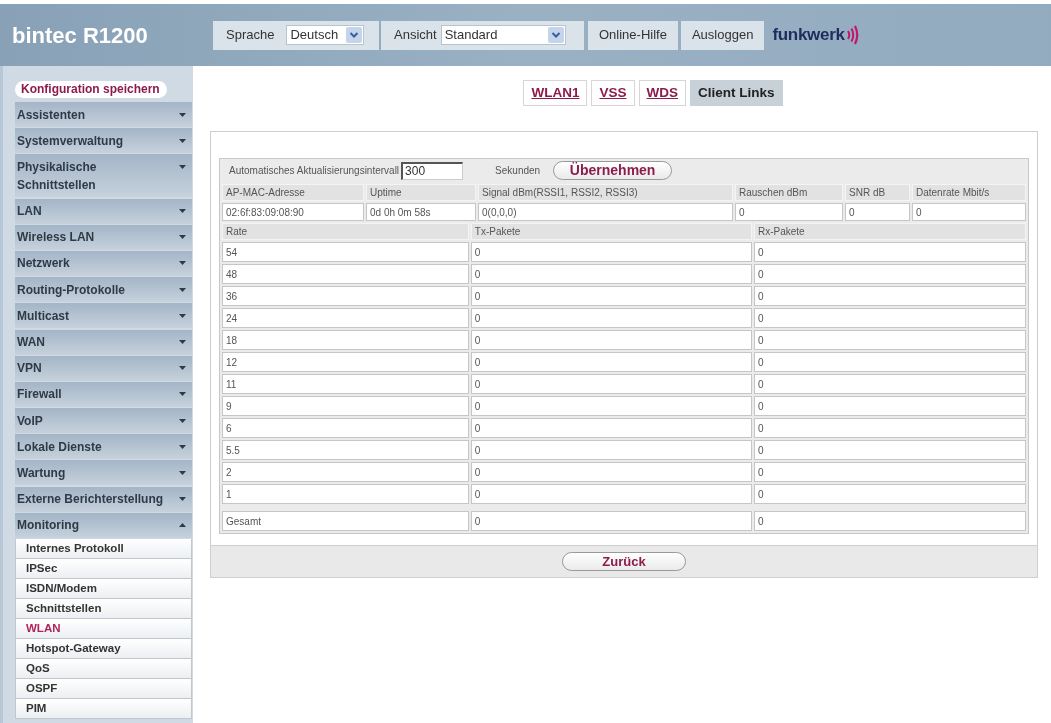 Image resolution: width=1051 pixels, height=723 pixels. What do you see at coordinates (345, 428) in the screenshot?
I see `table-cell: 6` at bounding box center [345, 428].